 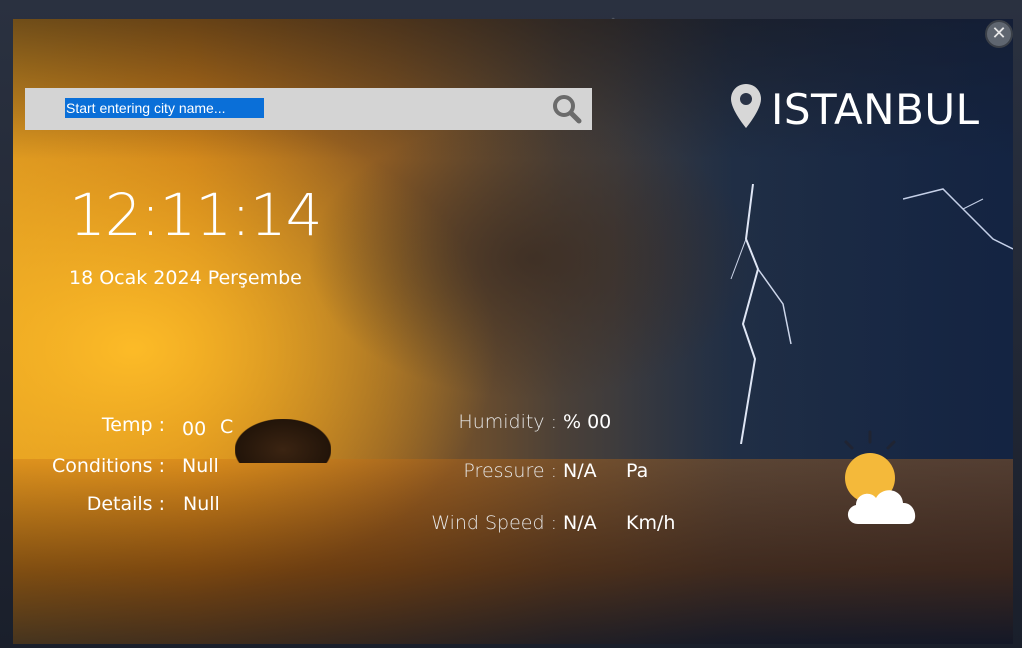 What do you see at coordinates (637, 471) in the screenshot?
I see `pressure-unit: Pa` at bounding box center [637, 471].